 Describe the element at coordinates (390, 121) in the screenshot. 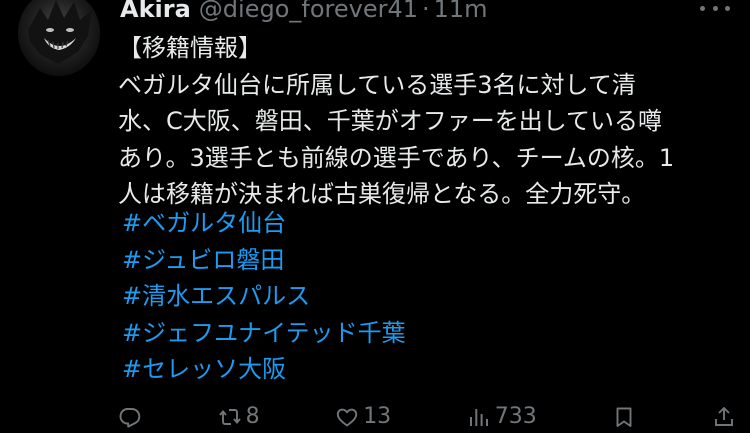

I see `tweet-text-line: 水、C大阪、磐田、千葉がオファーを出している噂` at that location.